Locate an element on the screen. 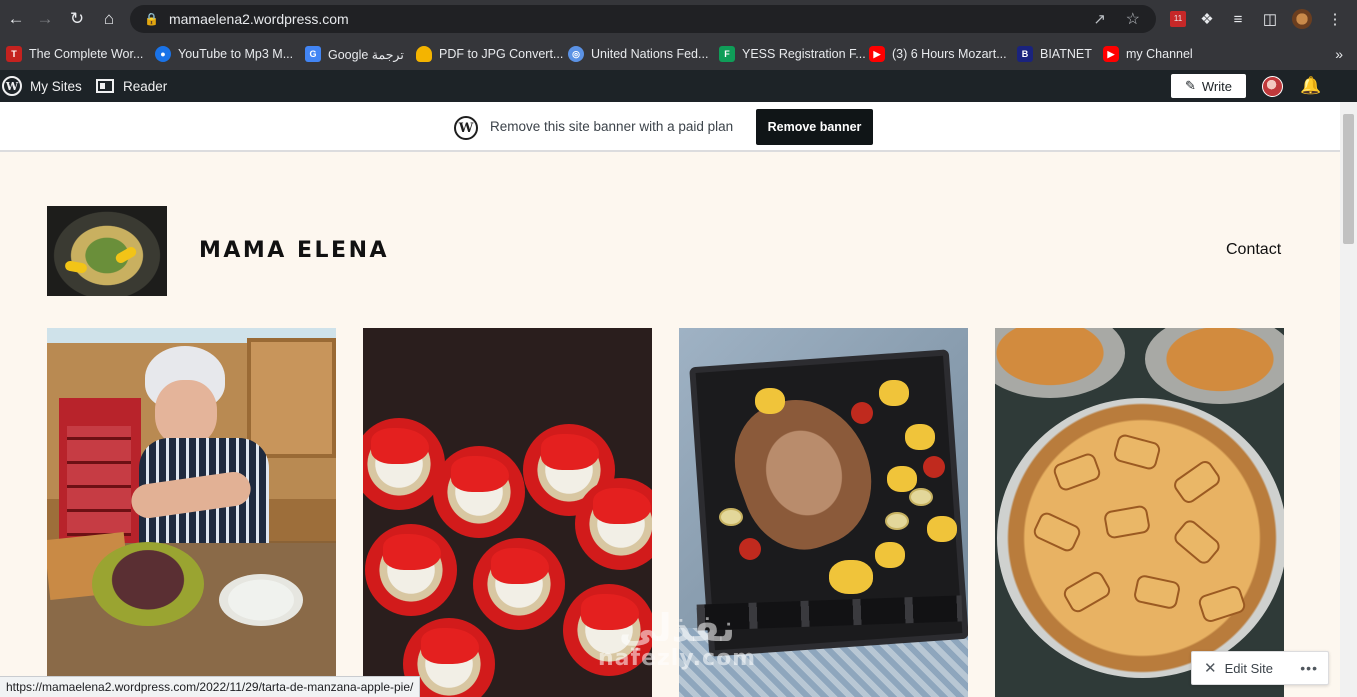 Image resolution: width=1357 pixels, height=697 pixels. remove-banner-button: Remove banner is located at coordinates (814, 127).